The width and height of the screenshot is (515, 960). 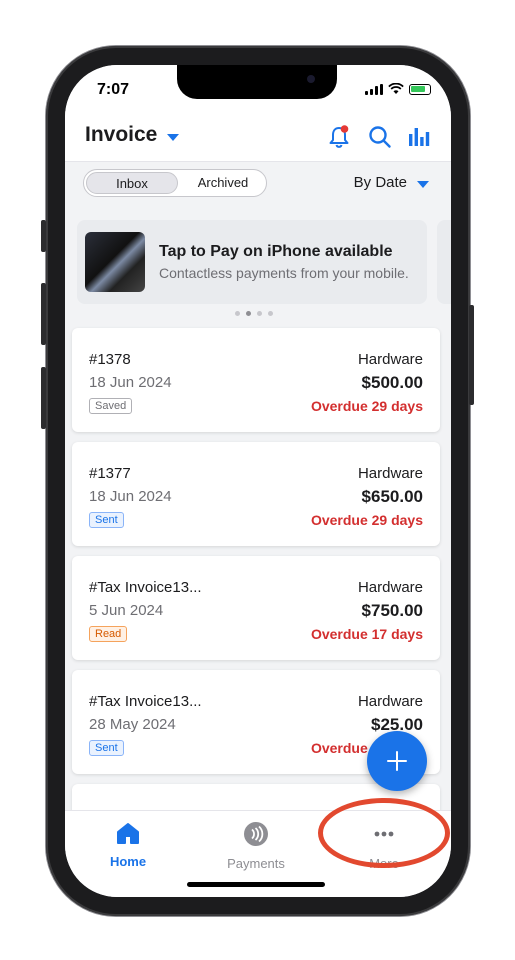 I want to click on power-button, so click(x=471, y=355).